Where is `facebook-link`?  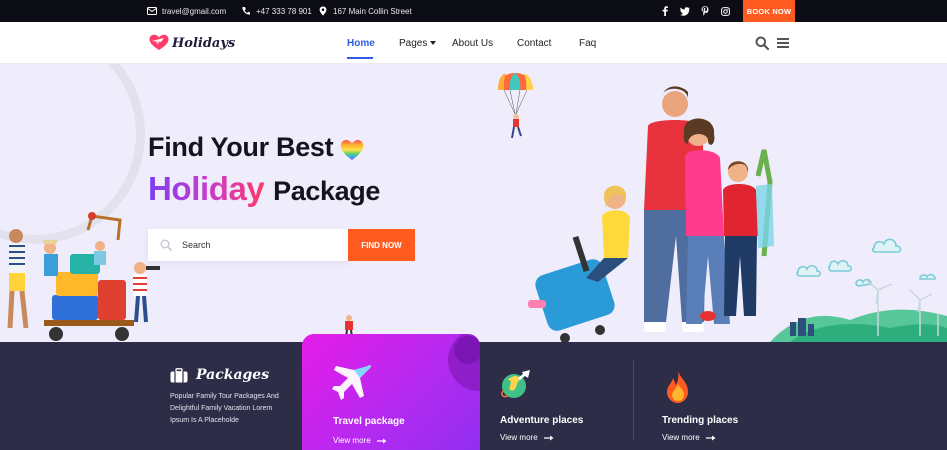
facebook-link is located at coordinates (665, 11).